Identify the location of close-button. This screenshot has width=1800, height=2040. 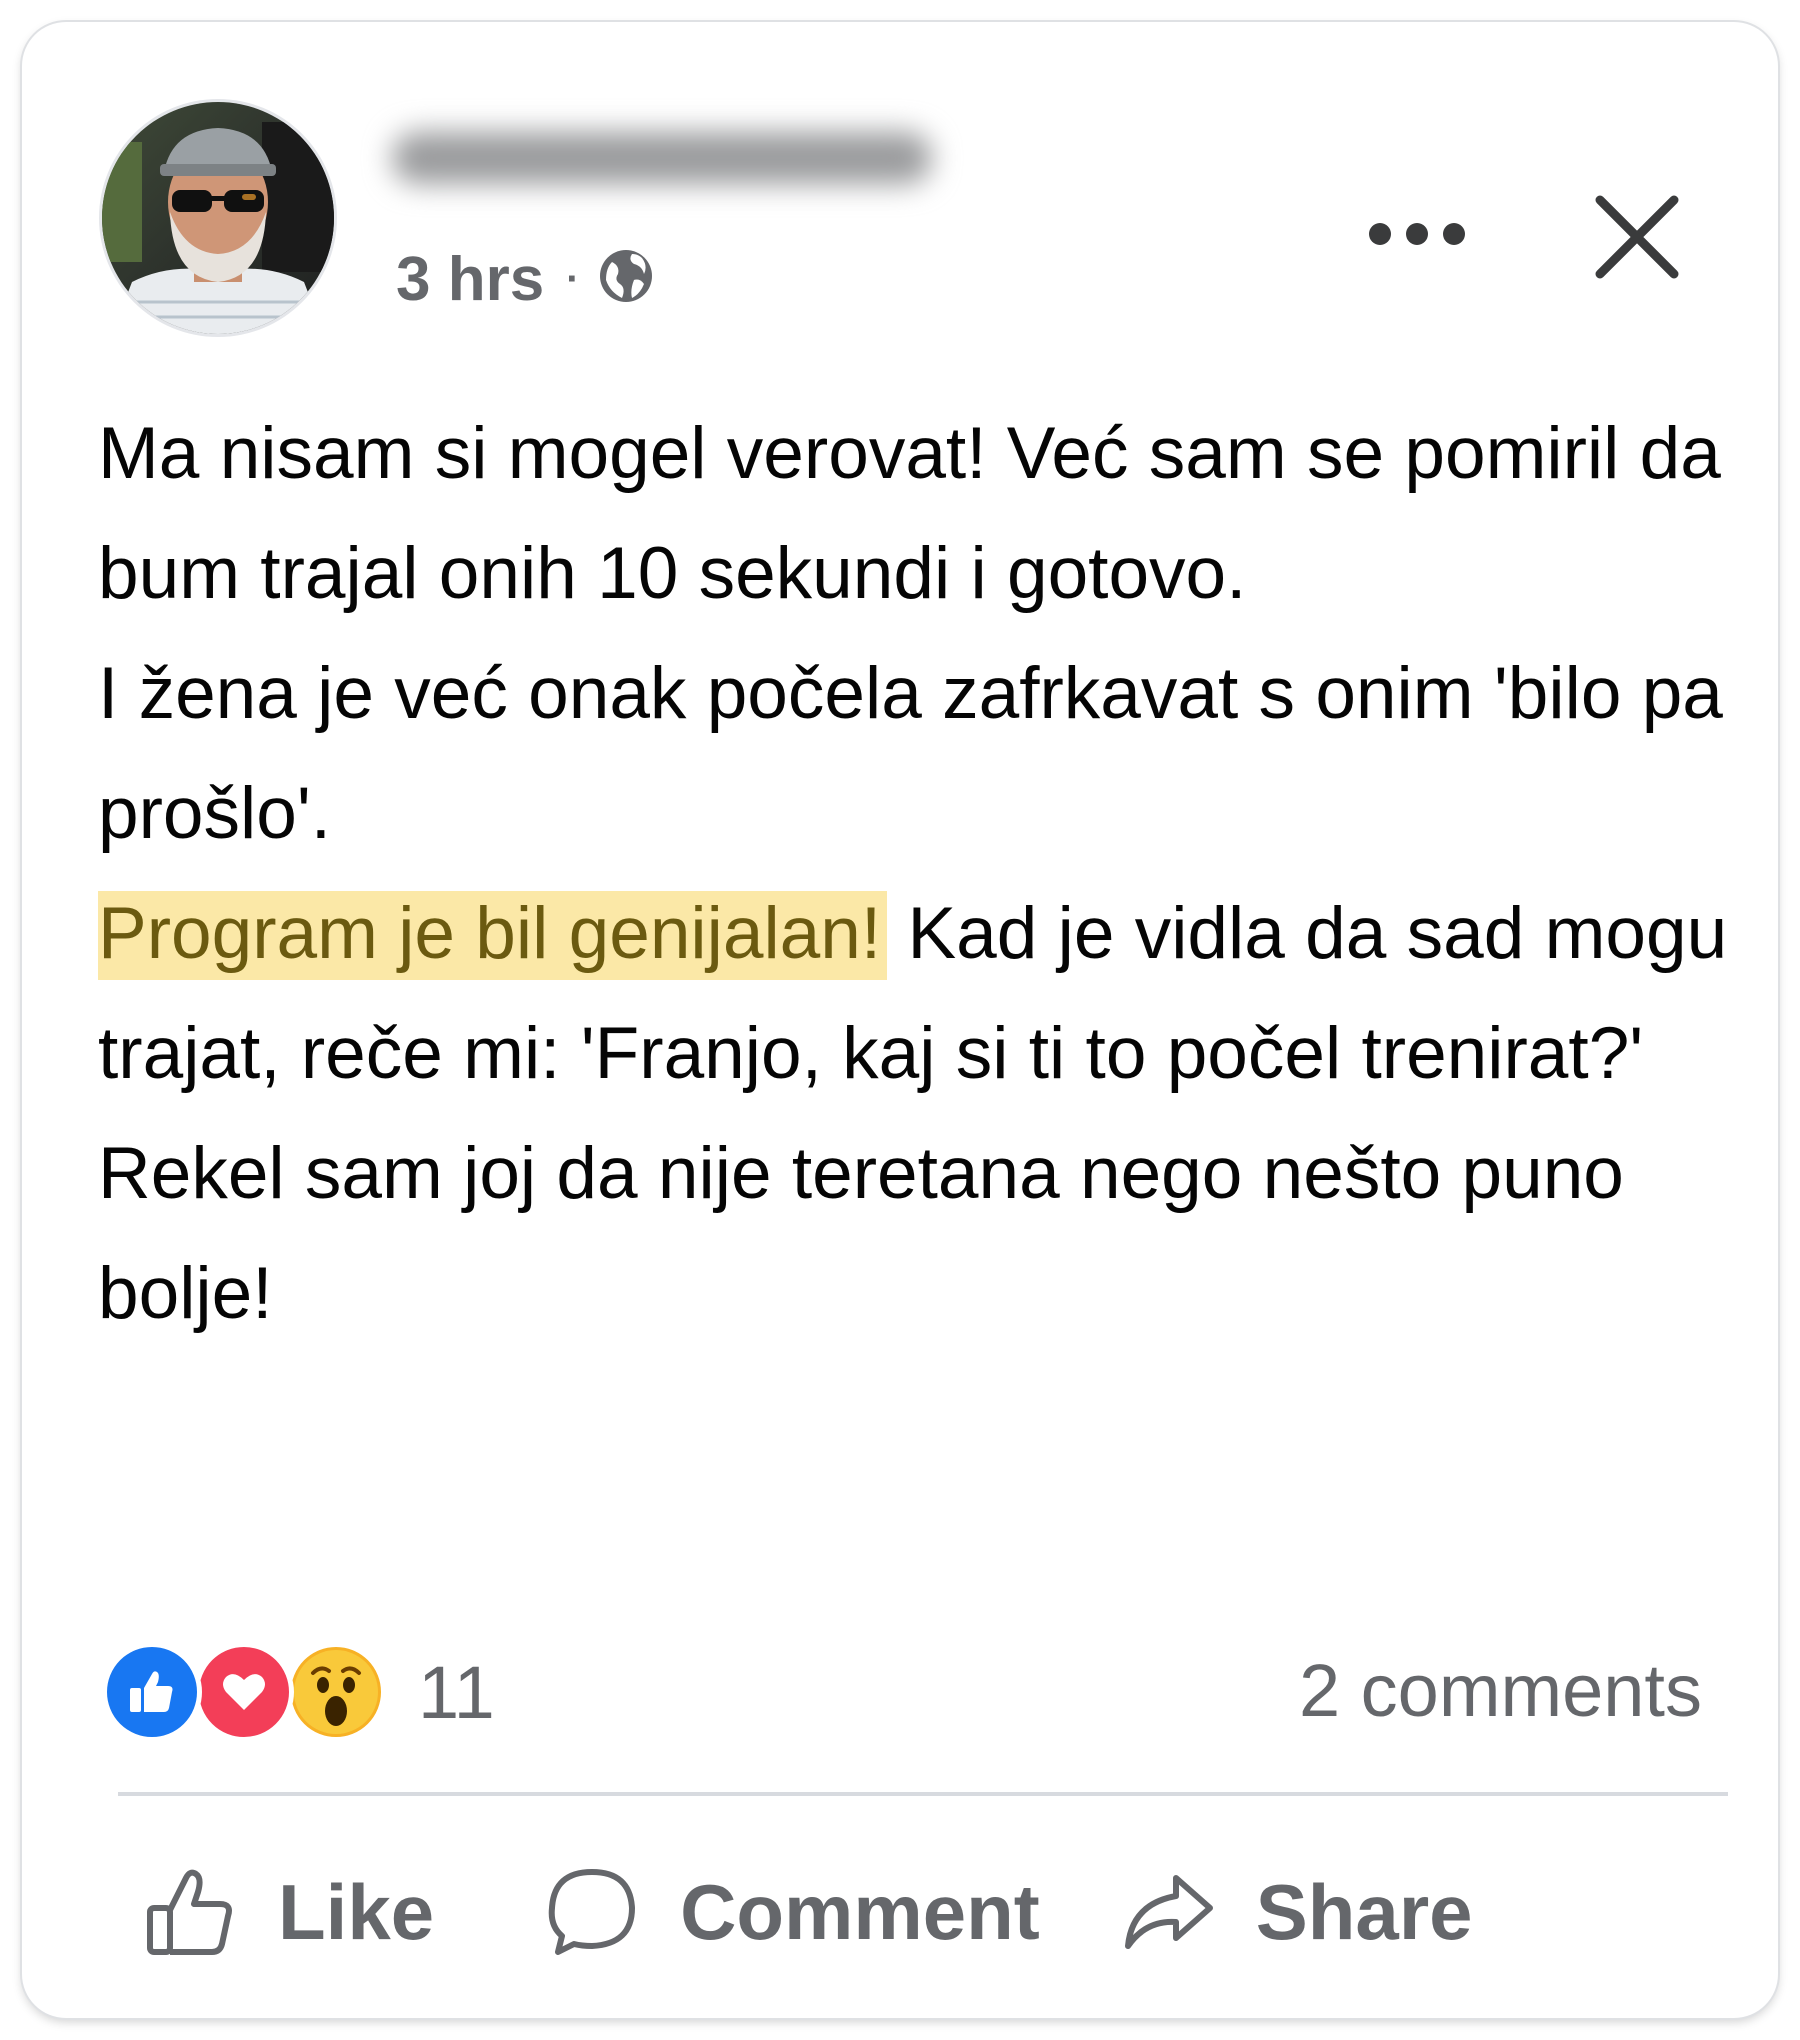
(1637, 237).